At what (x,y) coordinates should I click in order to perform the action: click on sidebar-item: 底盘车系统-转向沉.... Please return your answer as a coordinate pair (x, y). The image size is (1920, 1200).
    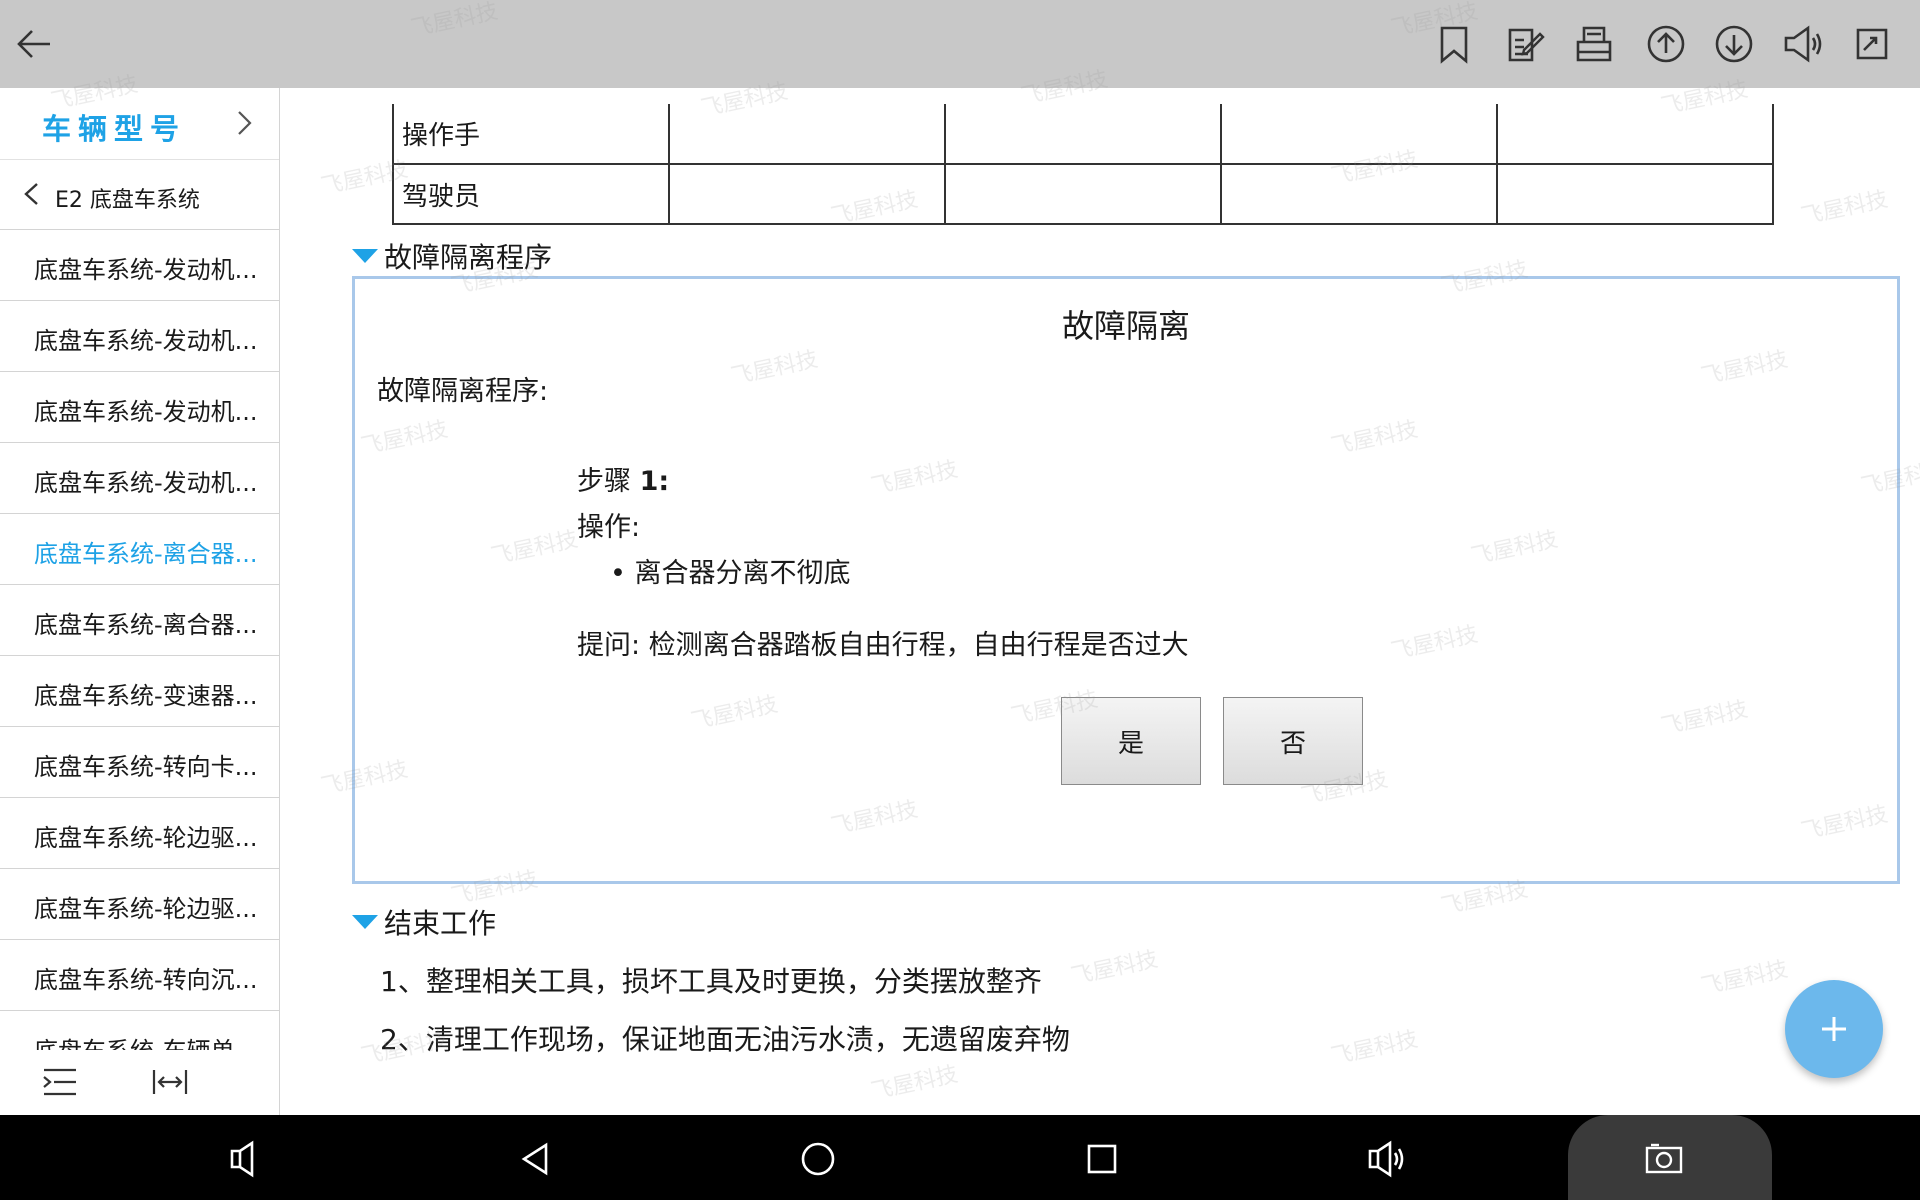
    Looking at the image, I should click on (139, 975).